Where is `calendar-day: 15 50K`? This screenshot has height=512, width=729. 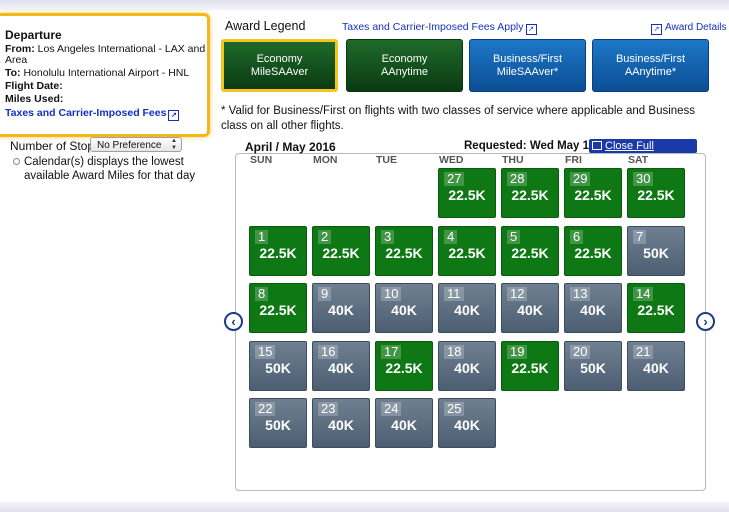
calendar-day: 15 50K is located at coordinates (278, 365).